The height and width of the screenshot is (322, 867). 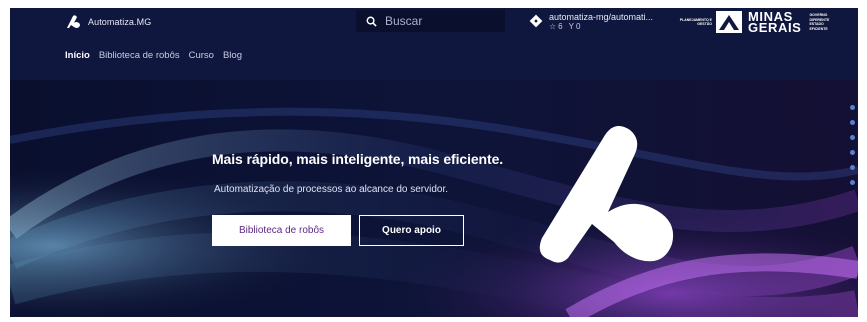 I want to click on nav-item-biblioteca: Biblioteca de robôs, so click(x=139, y=55).